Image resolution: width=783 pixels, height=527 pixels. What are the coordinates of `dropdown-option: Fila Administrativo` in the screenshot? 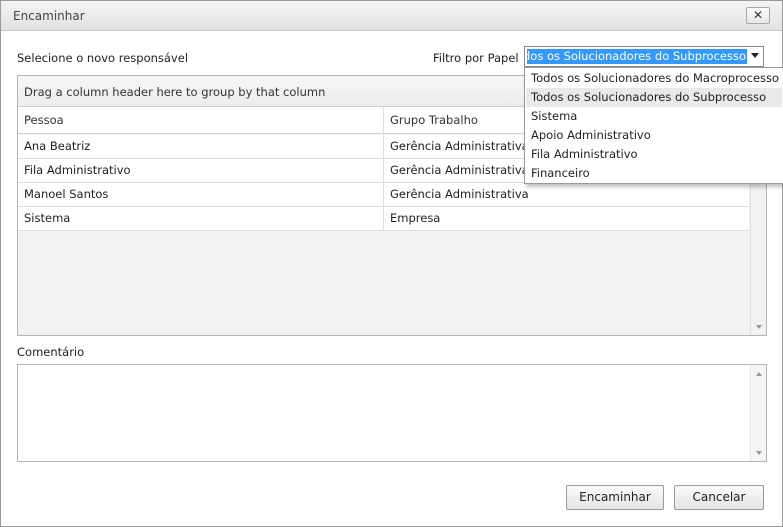 It's located at (654, 154).